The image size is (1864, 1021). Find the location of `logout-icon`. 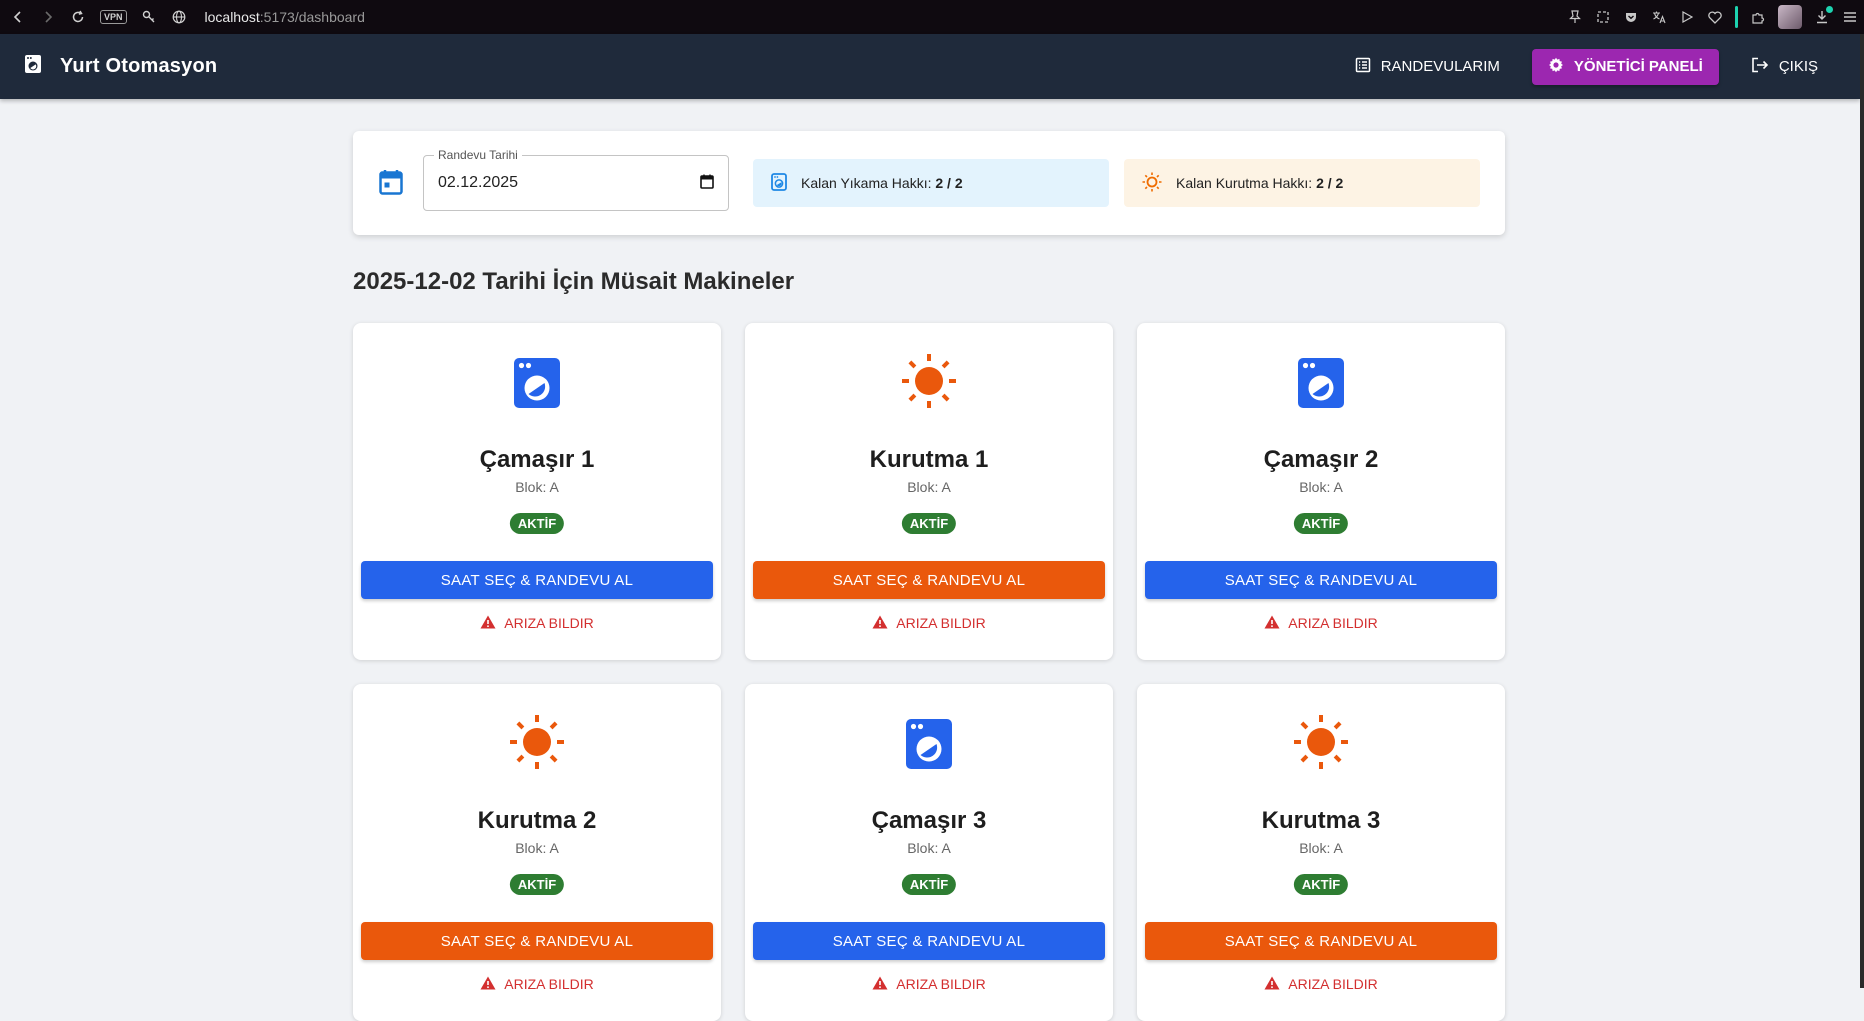

logout-icon is located at coordinates (1760, 67).